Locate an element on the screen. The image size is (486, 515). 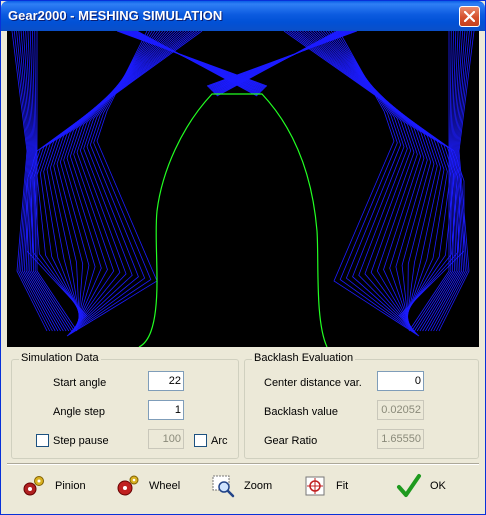
wheel-label: Wheel is located at coordinates (165, 486).